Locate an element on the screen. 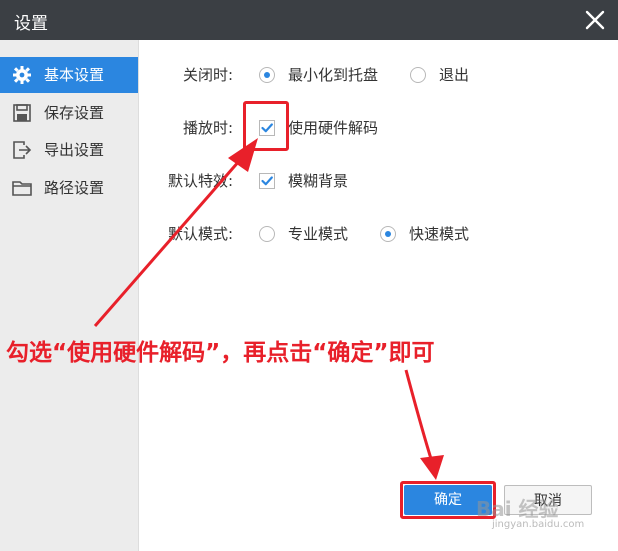 The image size is (618, 551). arrow-head-ok is located at coordinates (432, 467).